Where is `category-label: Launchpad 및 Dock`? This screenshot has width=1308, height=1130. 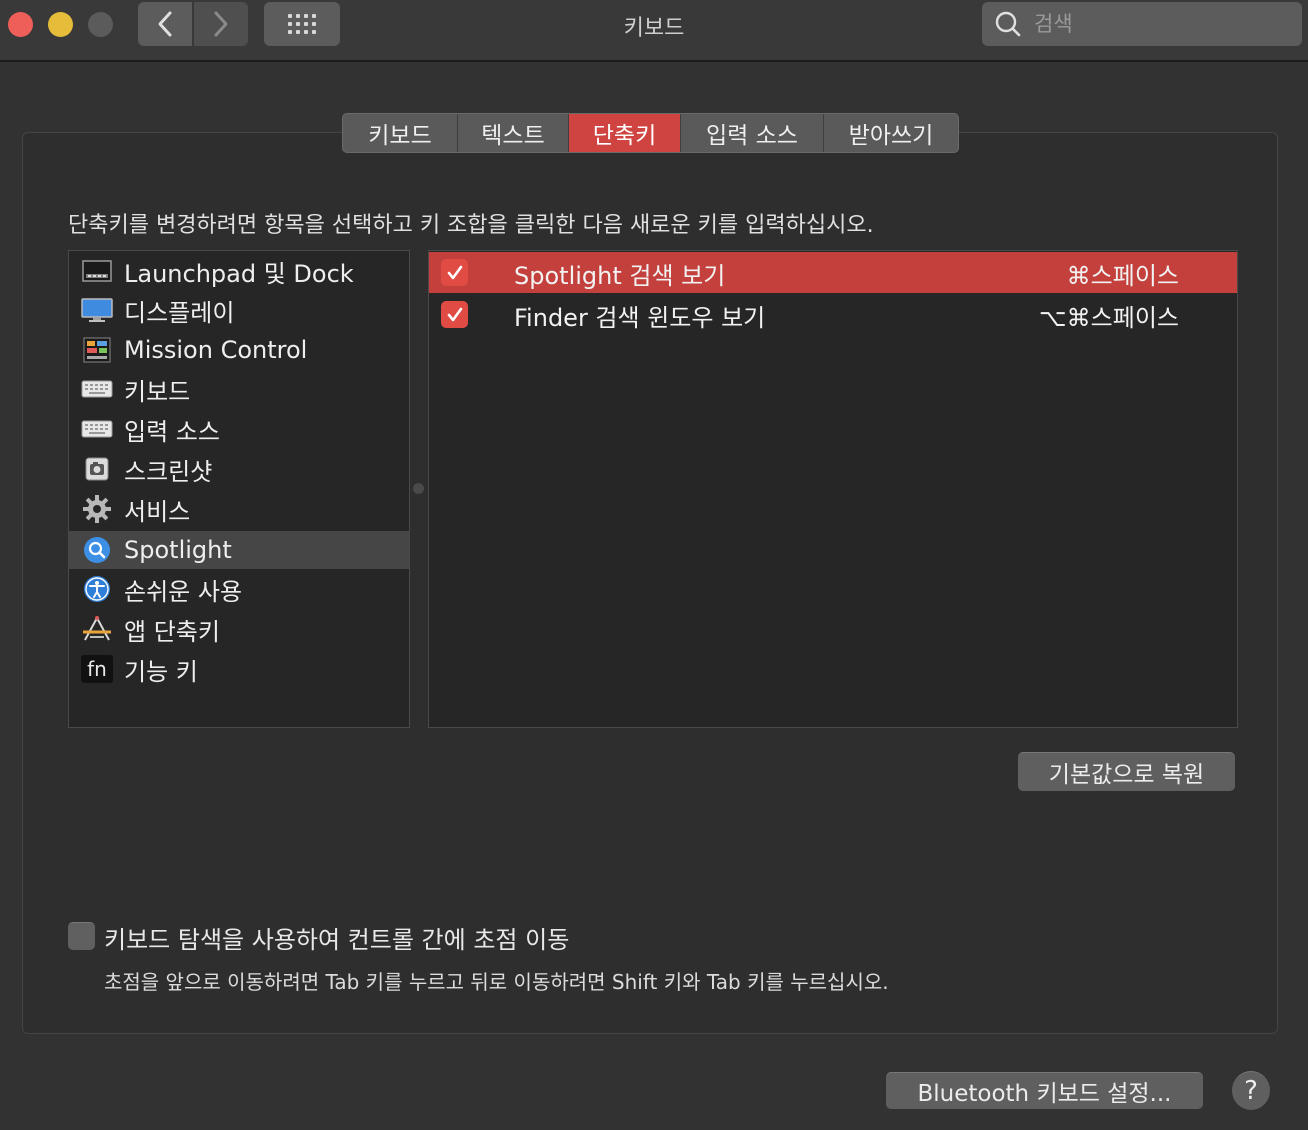 category-label: Launchpad 및 Dock is located at coordinates (239, 273).